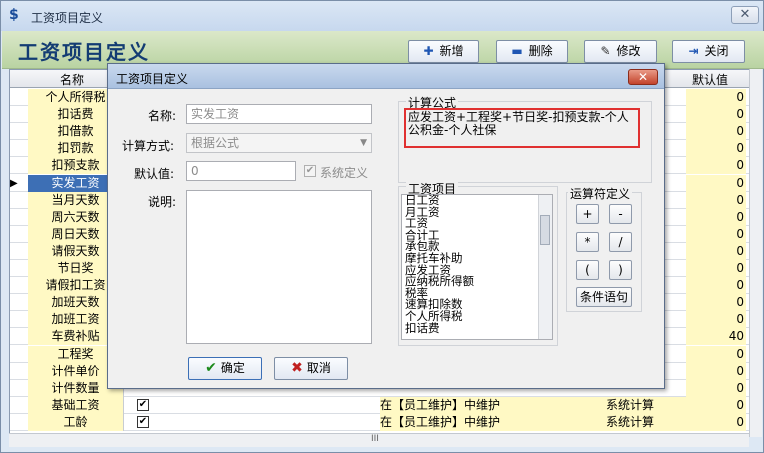  Describe the element at coordinates (600, 193) in the screenshot. I see `operators-legend: 运算符定义` at that location.